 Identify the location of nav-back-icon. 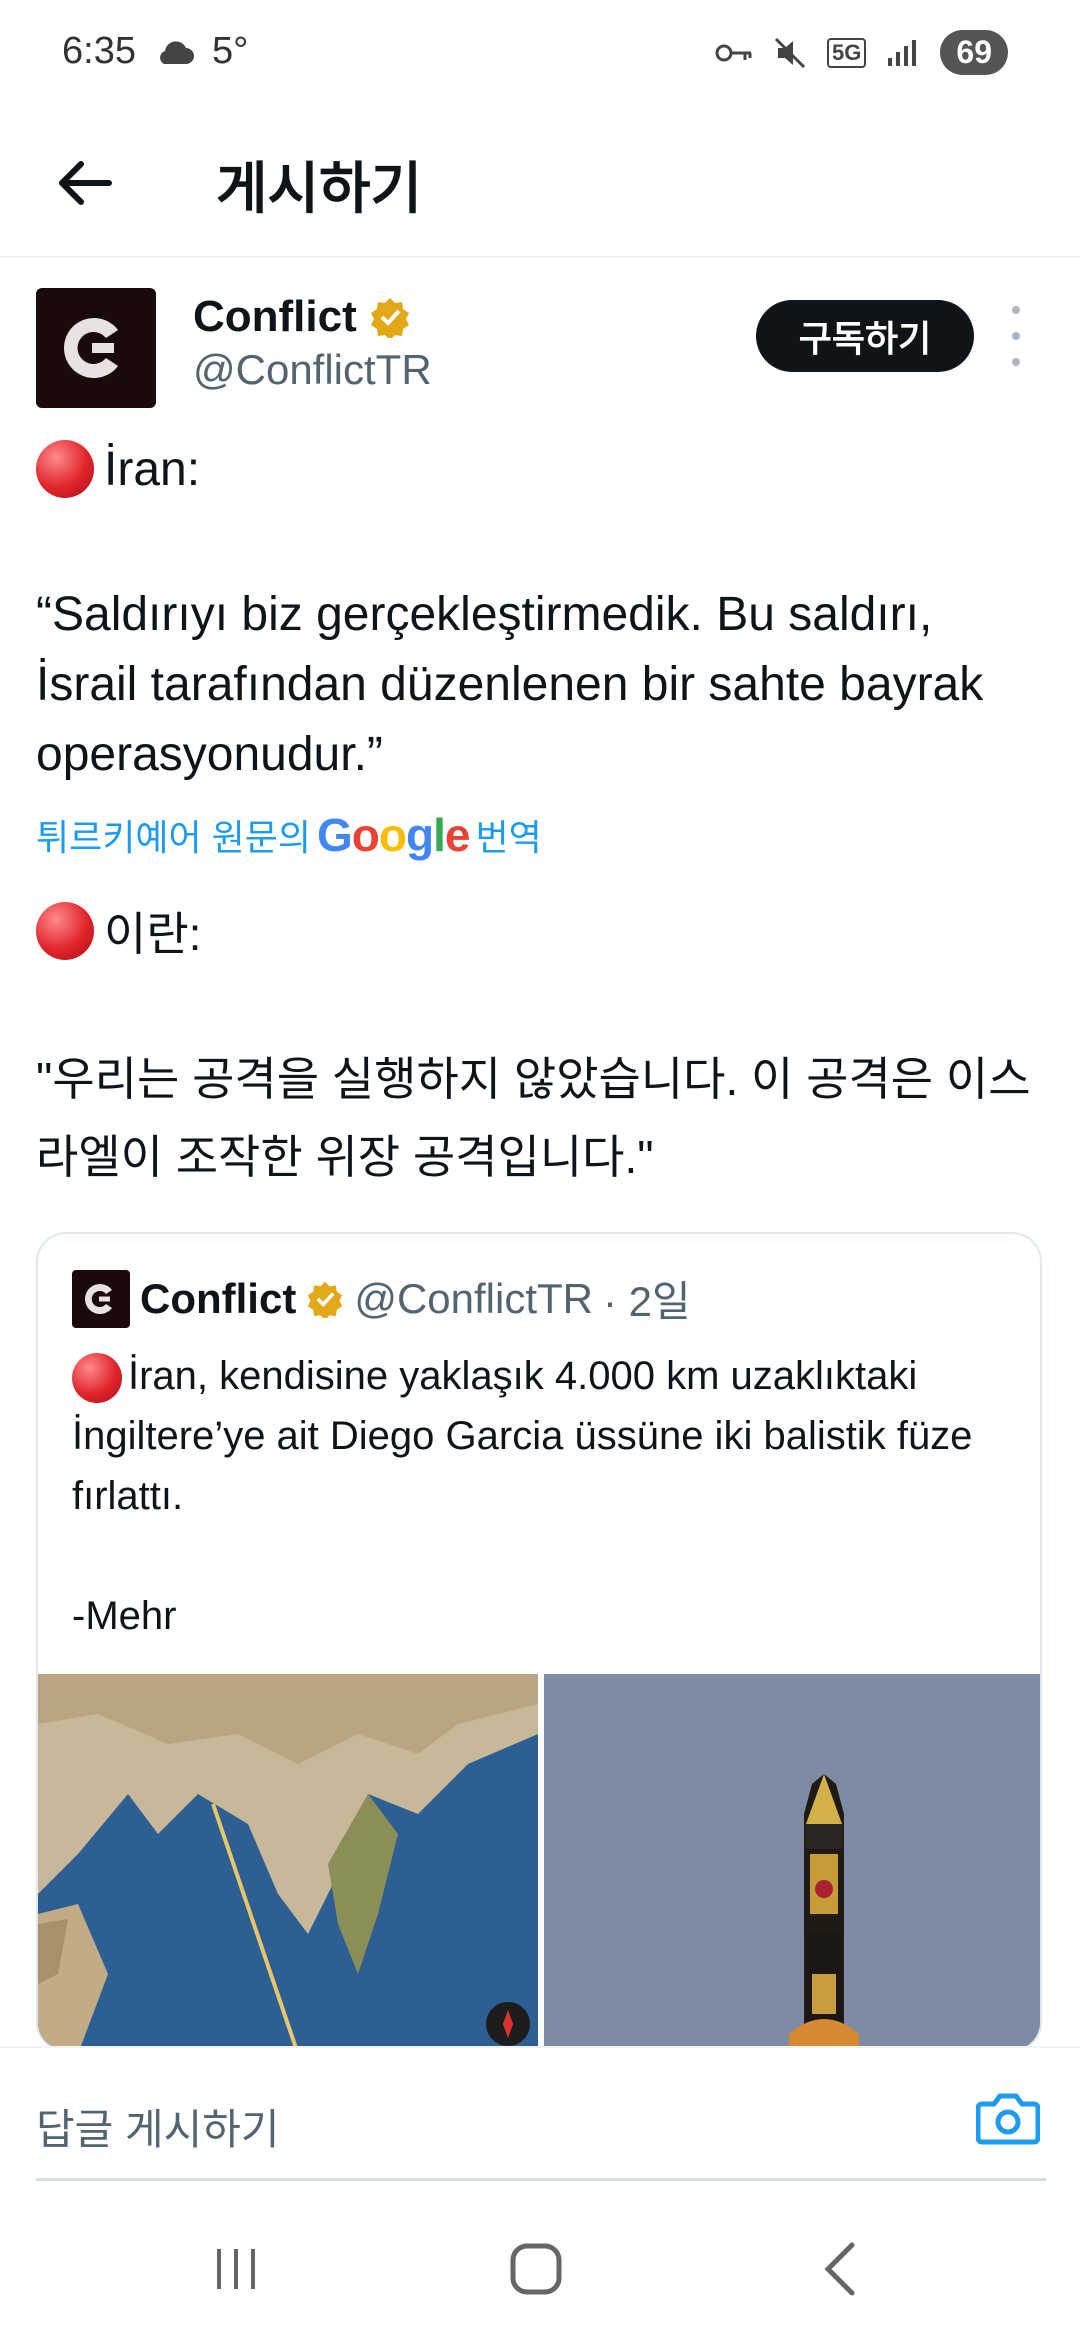
(839, 2269).